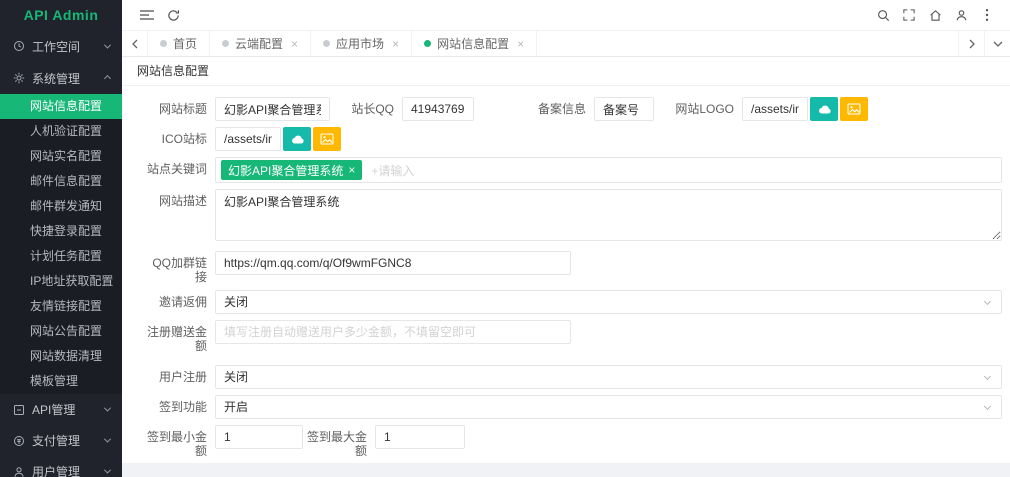 Image resolution: width=1010 pixels, height=477 pixels. Describe the element at coordinates (54, 410) in the screenshot. I see `sidebar-item-label: API管理` at that location.